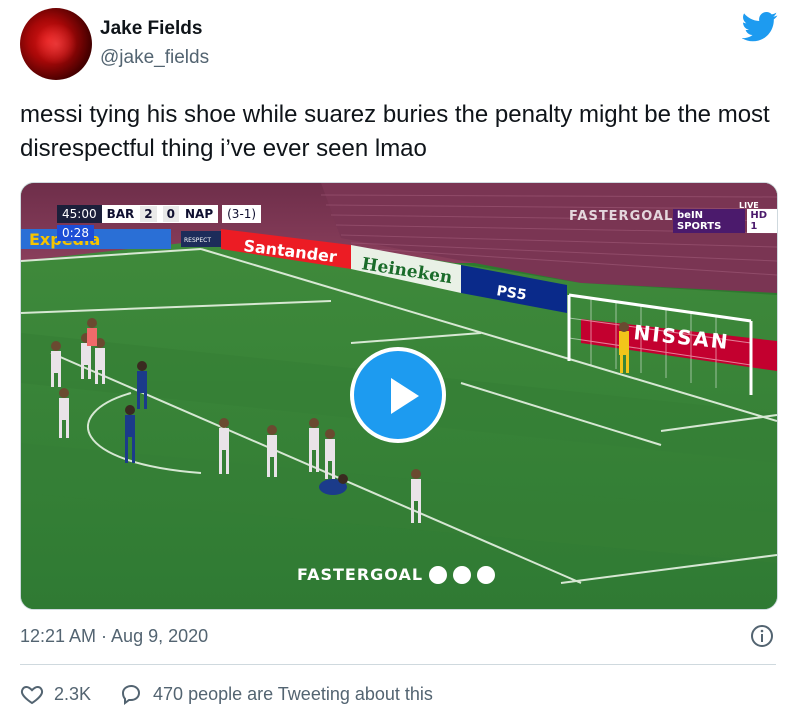 This screenshot has width=800, height=709. What do you see at coordinates (56, 44) in the screenshot?
I see `avatar` at bounding box center [56, 44].